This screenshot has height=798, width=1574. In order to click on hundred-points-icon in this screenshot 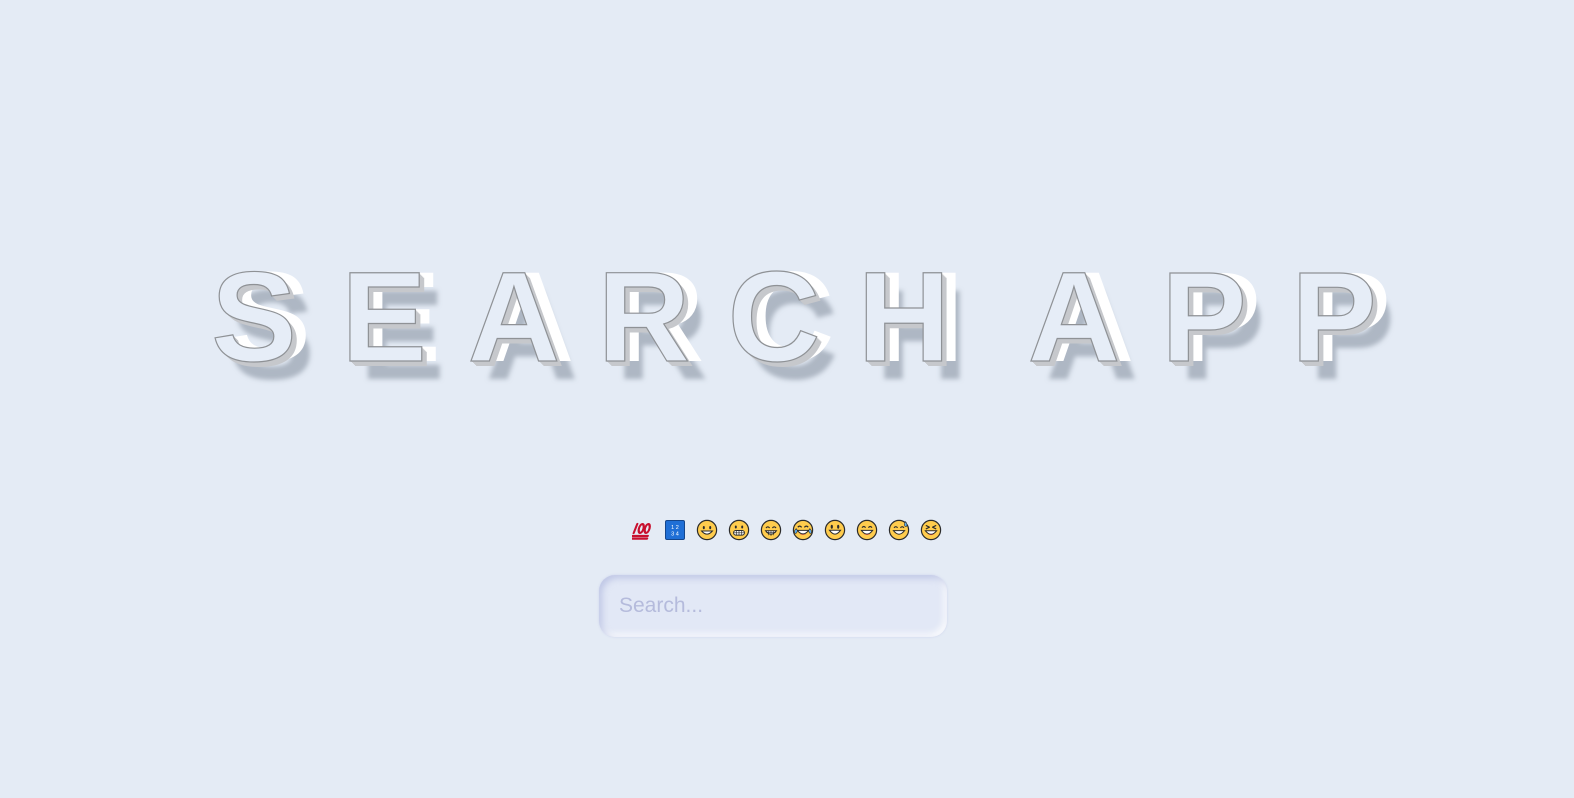, I will do `click(643, 530)`.